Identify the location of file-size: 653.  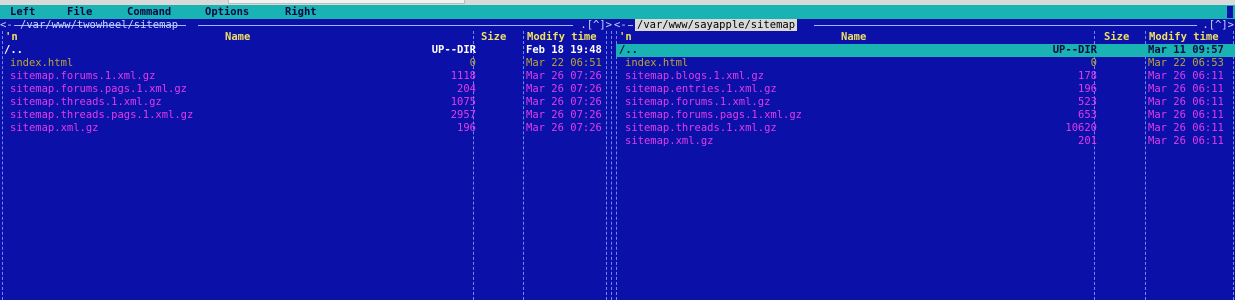
(1087, 115).